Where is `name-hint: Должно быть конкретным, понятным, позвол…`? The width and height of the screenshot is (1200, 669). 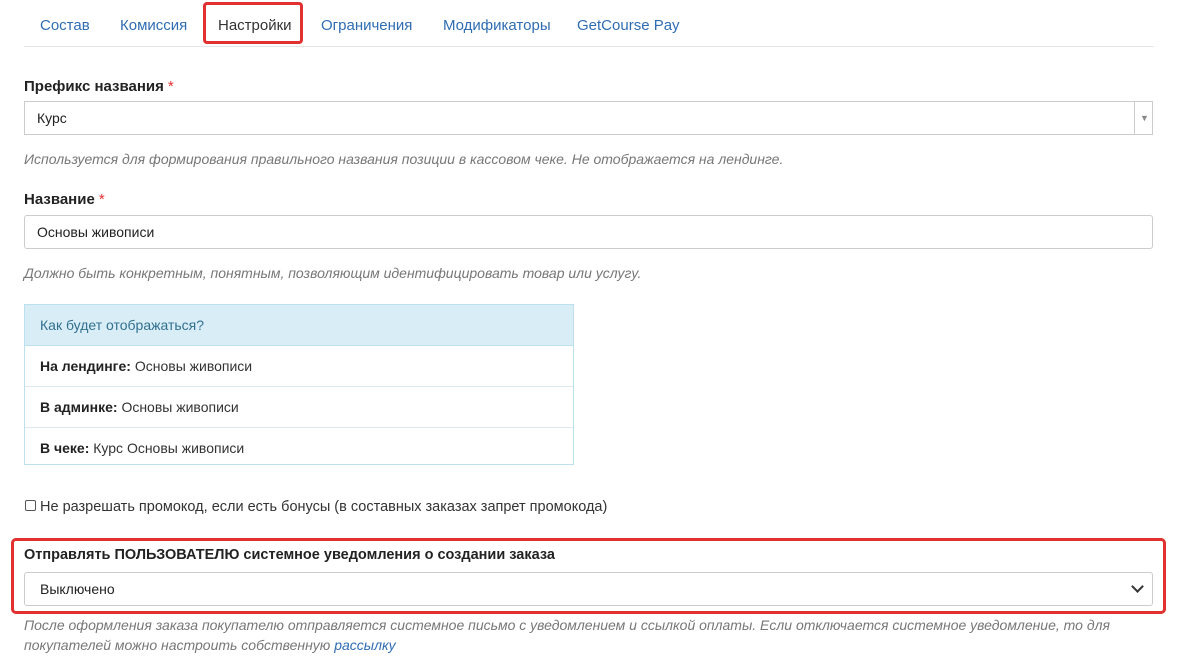
name-hint: Должно быть конкретным, понятным, позвол… is located at coordinates (333, 273).